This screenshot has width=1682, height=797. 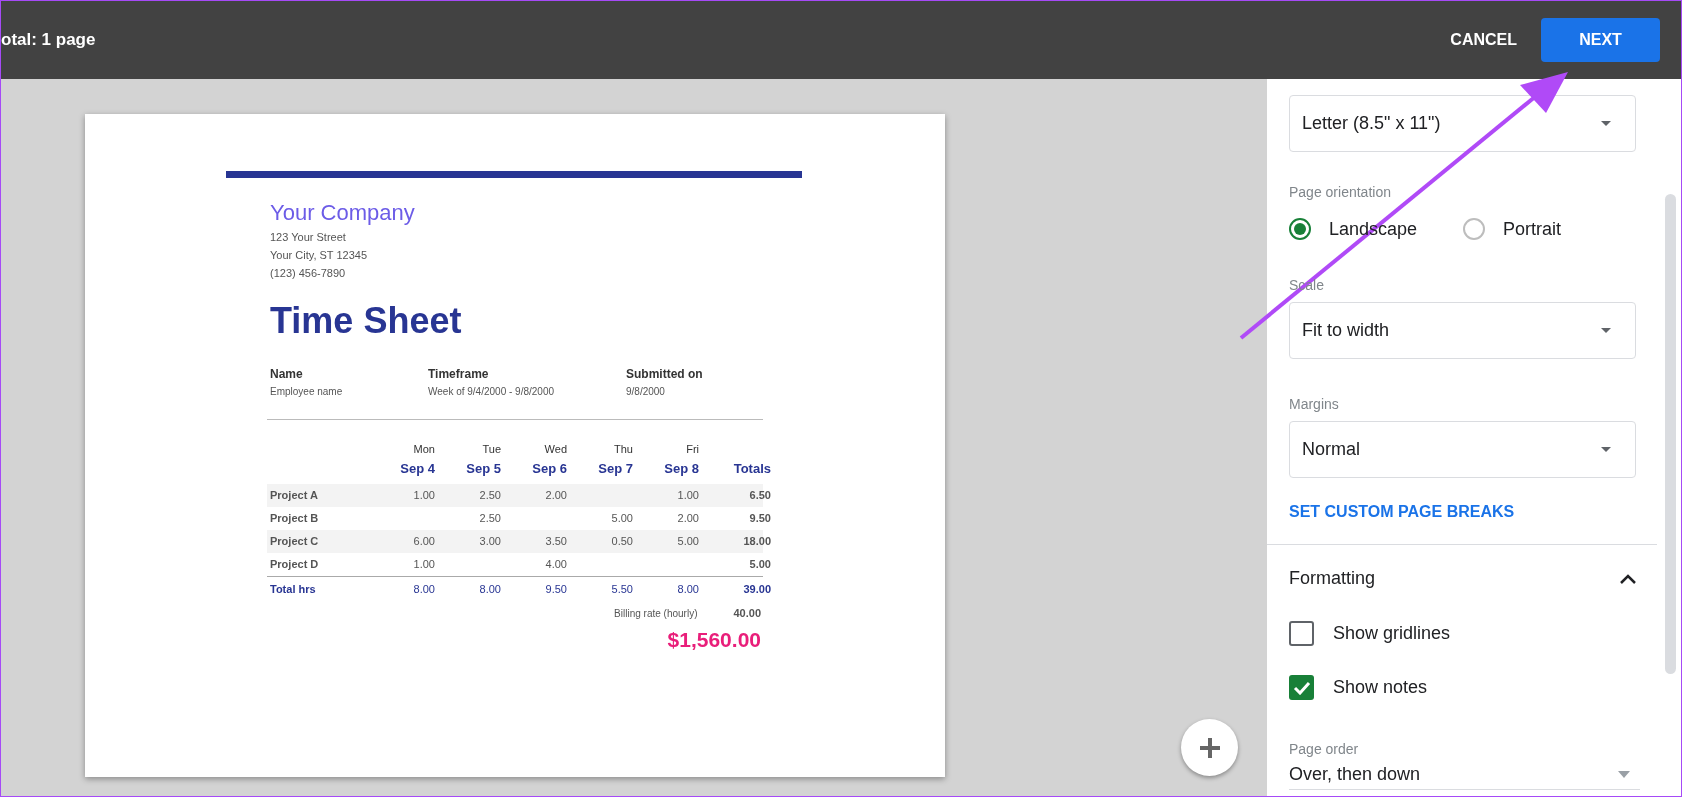 I want to click on day-heading: Fri, so click(x=692, y=449).